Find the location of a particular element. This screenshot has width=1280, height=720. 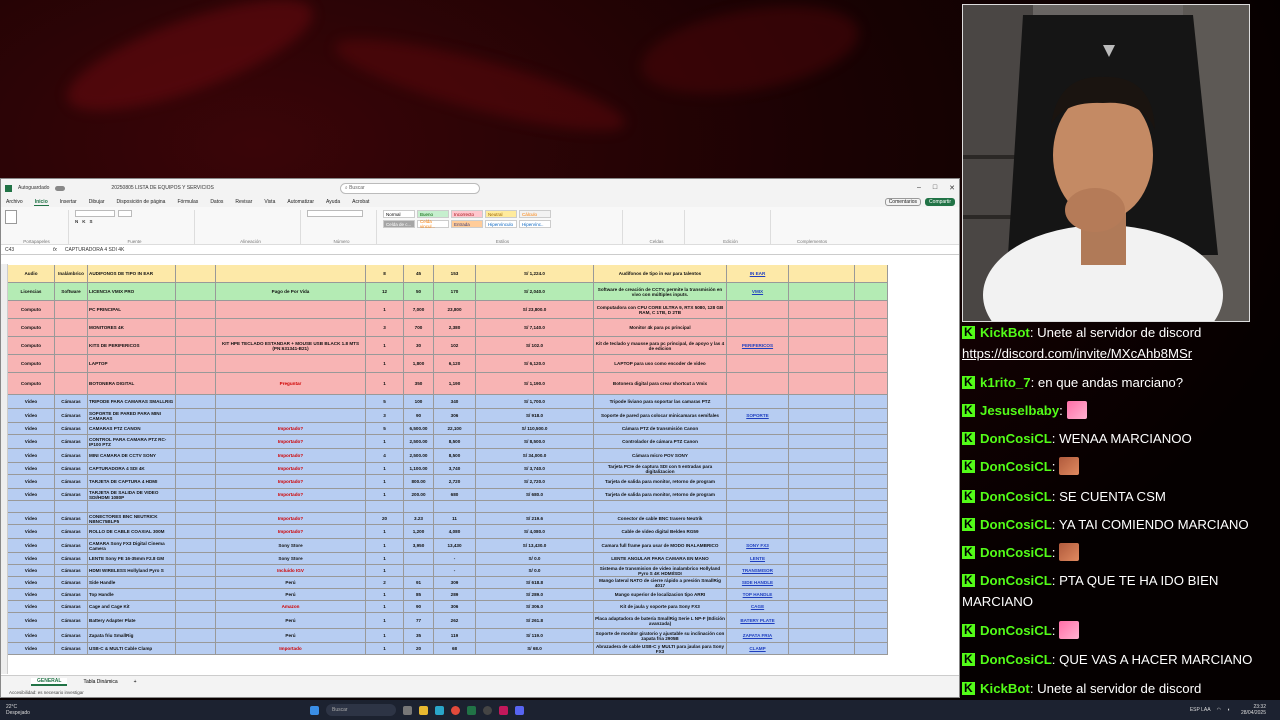

taskbar-search: Buscar is located at coordinates (361, 710).